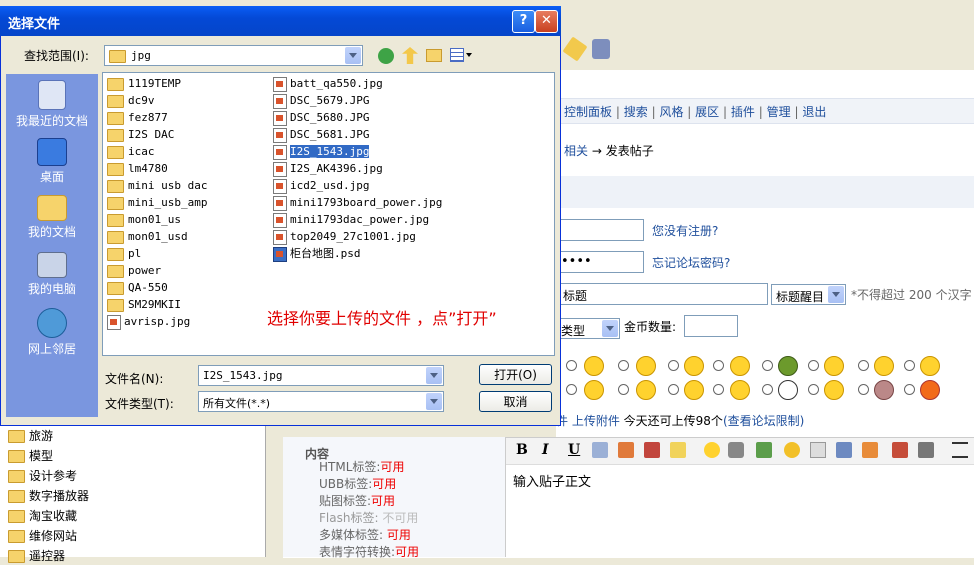 This screenshot has height=565, width=974. What do you see at coordinates (870, 450) in the screenshot?
I see `table-icon` at bounding box center [870, 450].